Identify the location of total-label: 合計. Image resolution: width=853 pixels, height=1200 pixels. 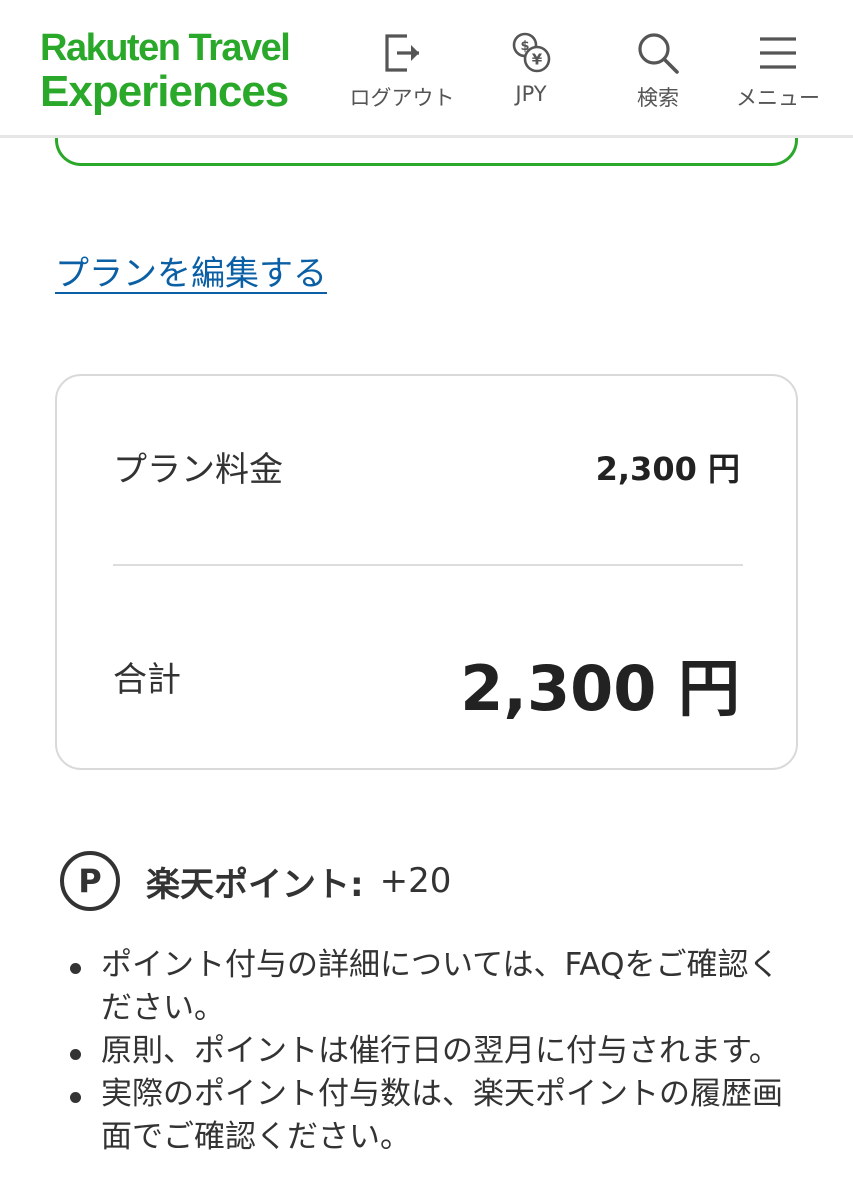
(147, 680).